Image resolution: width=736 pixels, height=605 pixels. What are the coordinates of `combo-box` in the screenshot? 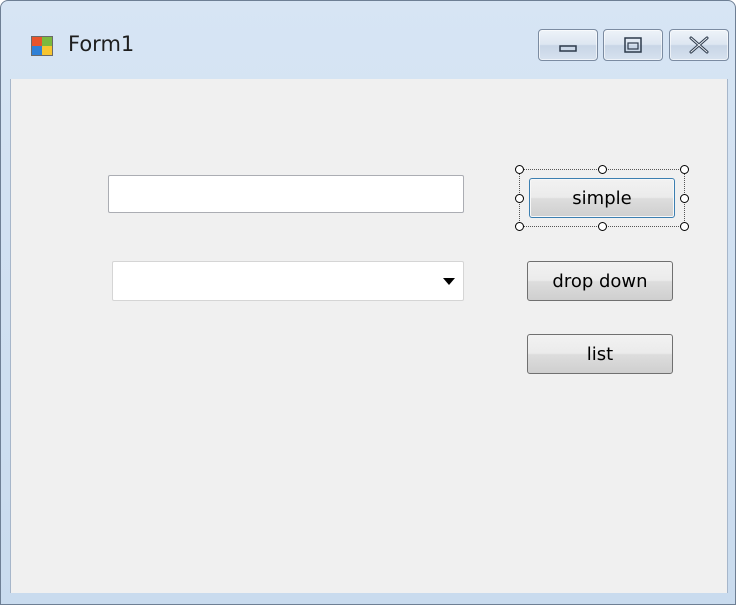 It's located at (288, 281).